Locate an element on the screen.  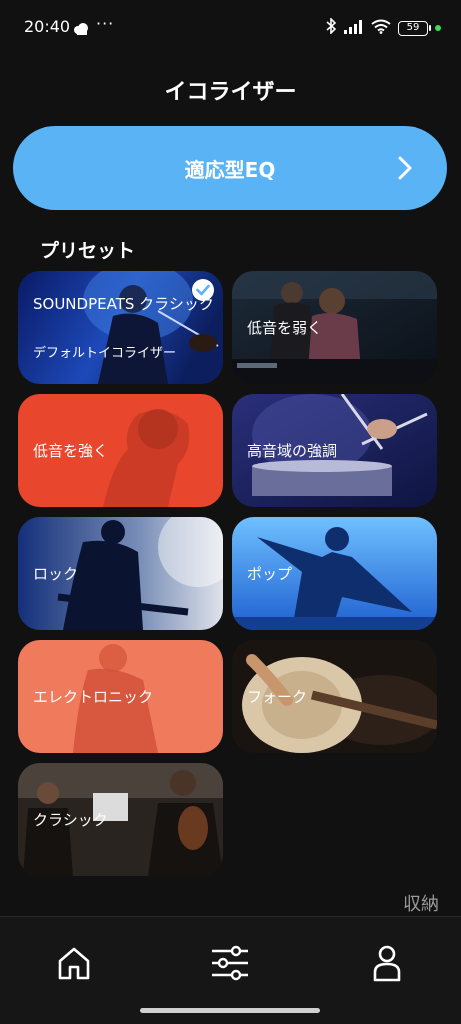
status-time: 20:40 is located at coordinates (47, 26).